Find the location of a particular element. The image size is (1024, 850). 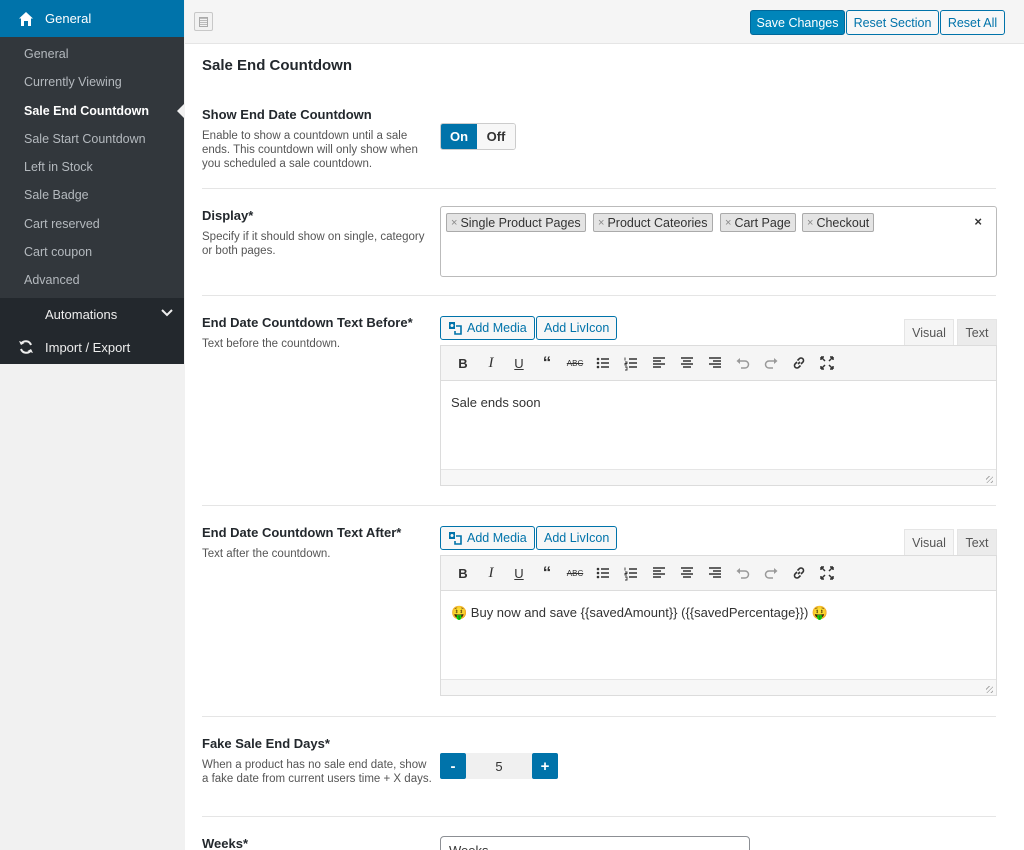

fake-days-stepper: - 5 + is located at coordinates (499, 766).